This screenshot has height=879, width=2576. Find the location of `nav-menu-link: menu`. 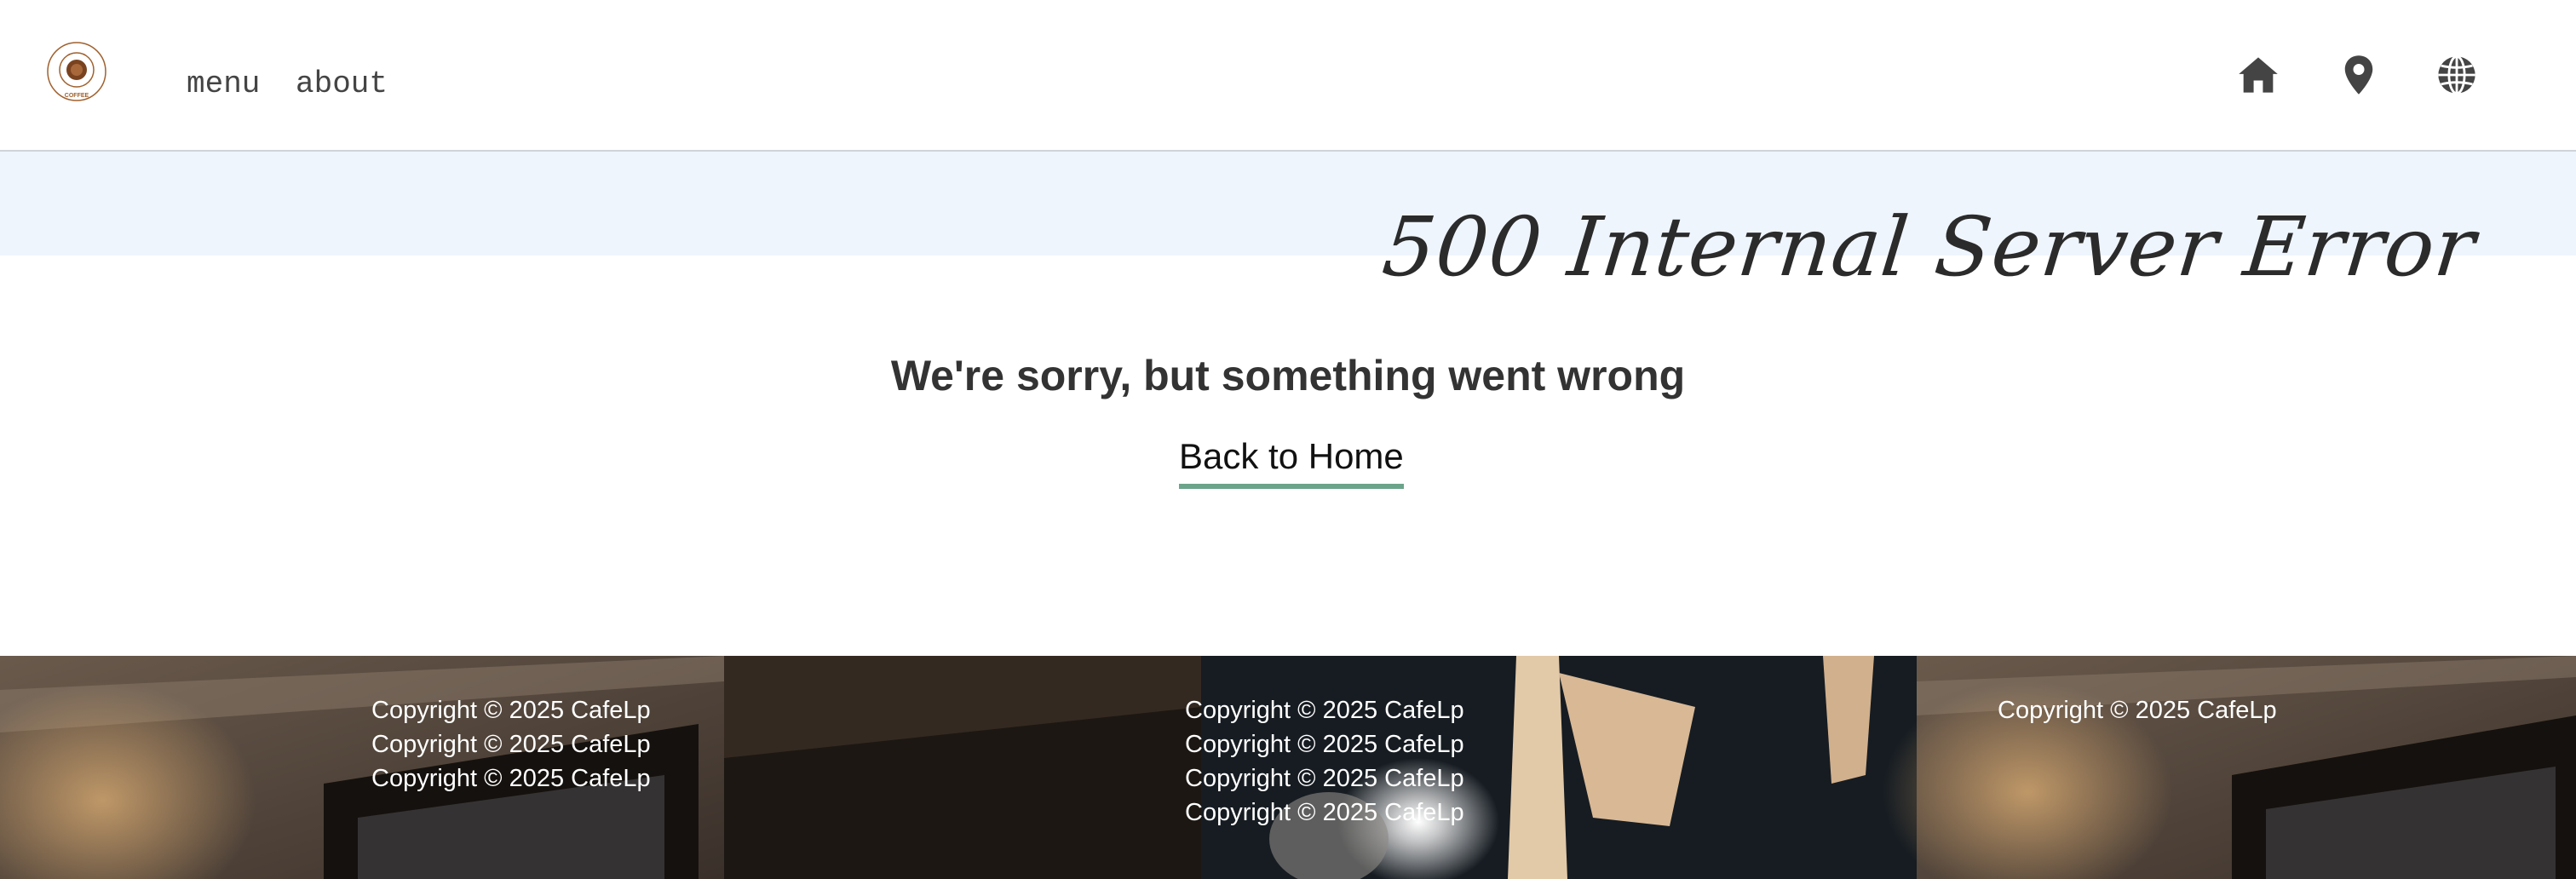

nav-menu-link: menu is located at coordinates (223, 83).